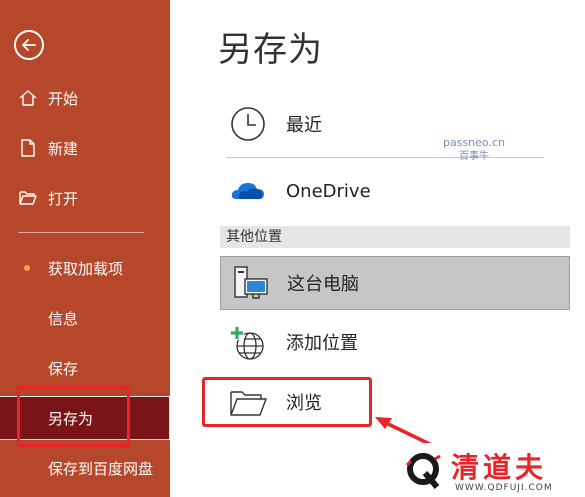  I want to click on brand-url: WWW.QDFUJI.COM, so click(504, 488).